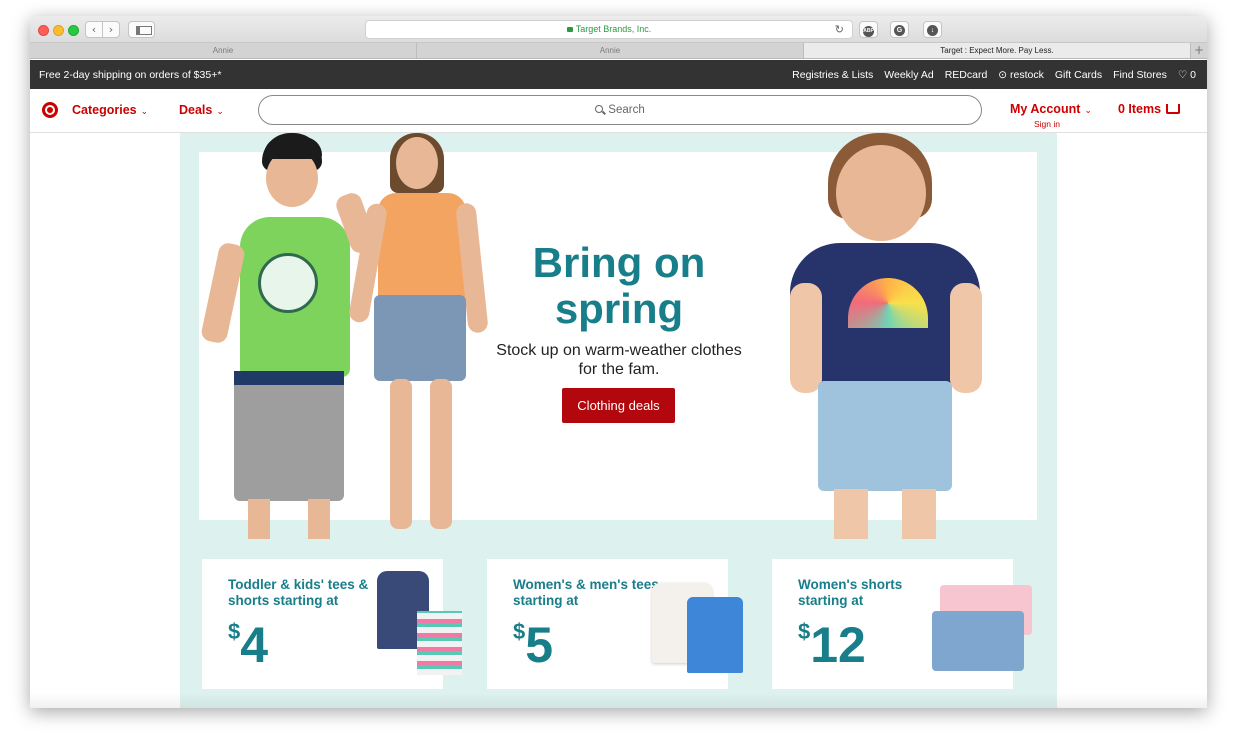  What do you see at coordinates (1199, 50) in the screenshot?
I see `new-tab-icon: +` at bounding box center [1199, 50].